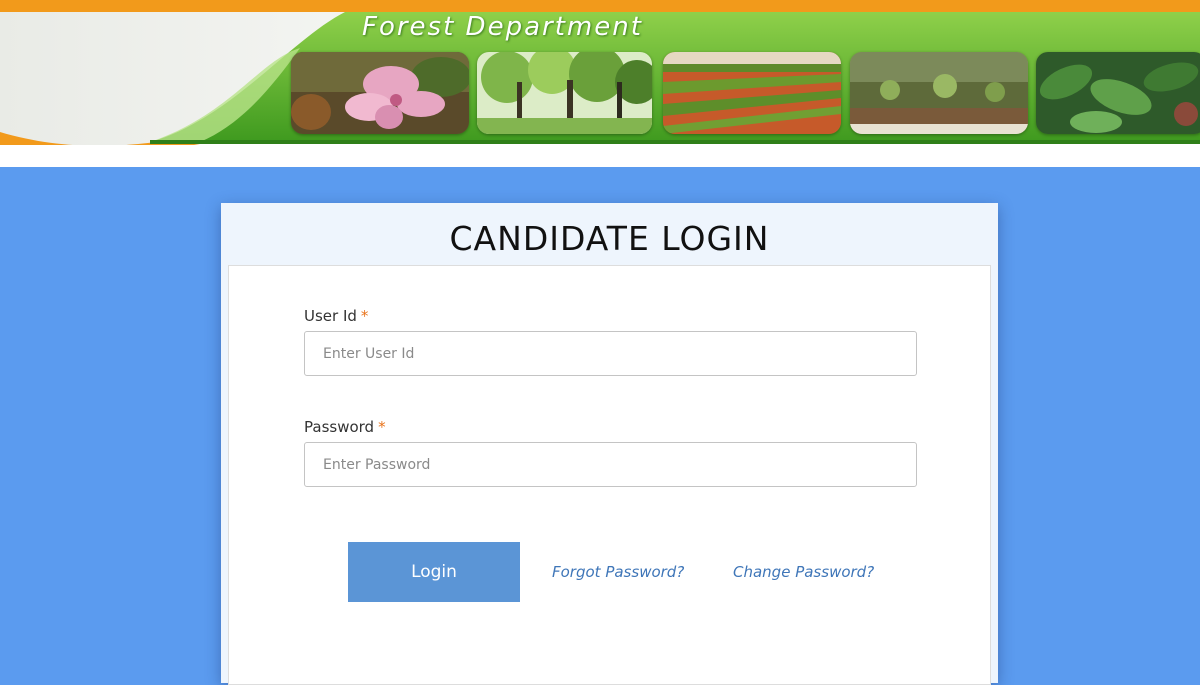  I want to click on user-id-label: User Id *, so click(336, 316).